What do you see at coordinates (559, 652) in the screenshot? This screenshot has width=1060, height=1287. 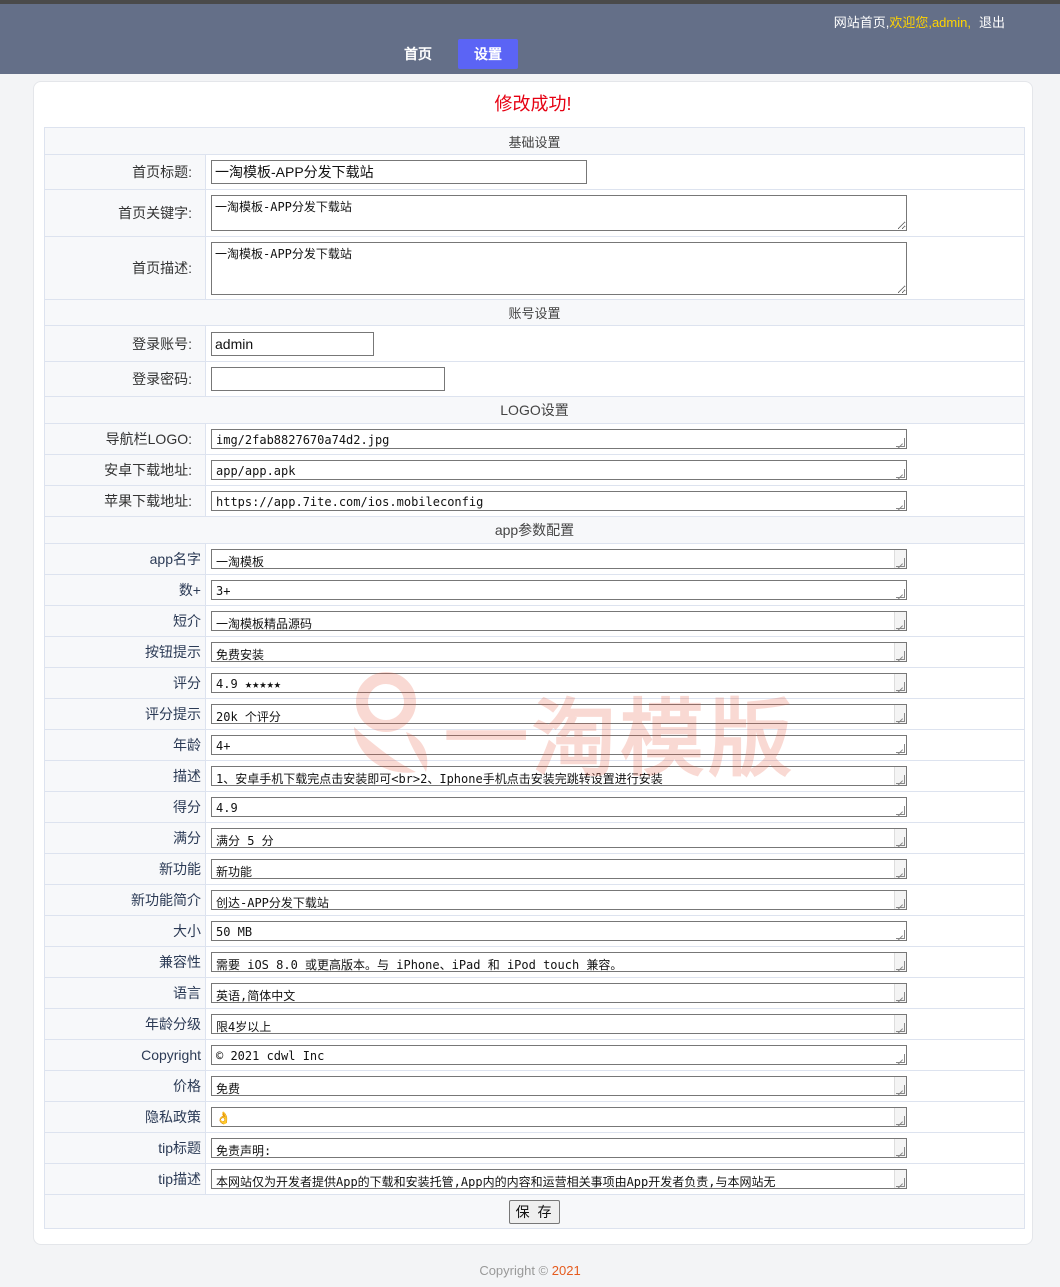 I see `app-param-textarea: 免费安装` at bounding box center [559, 652].